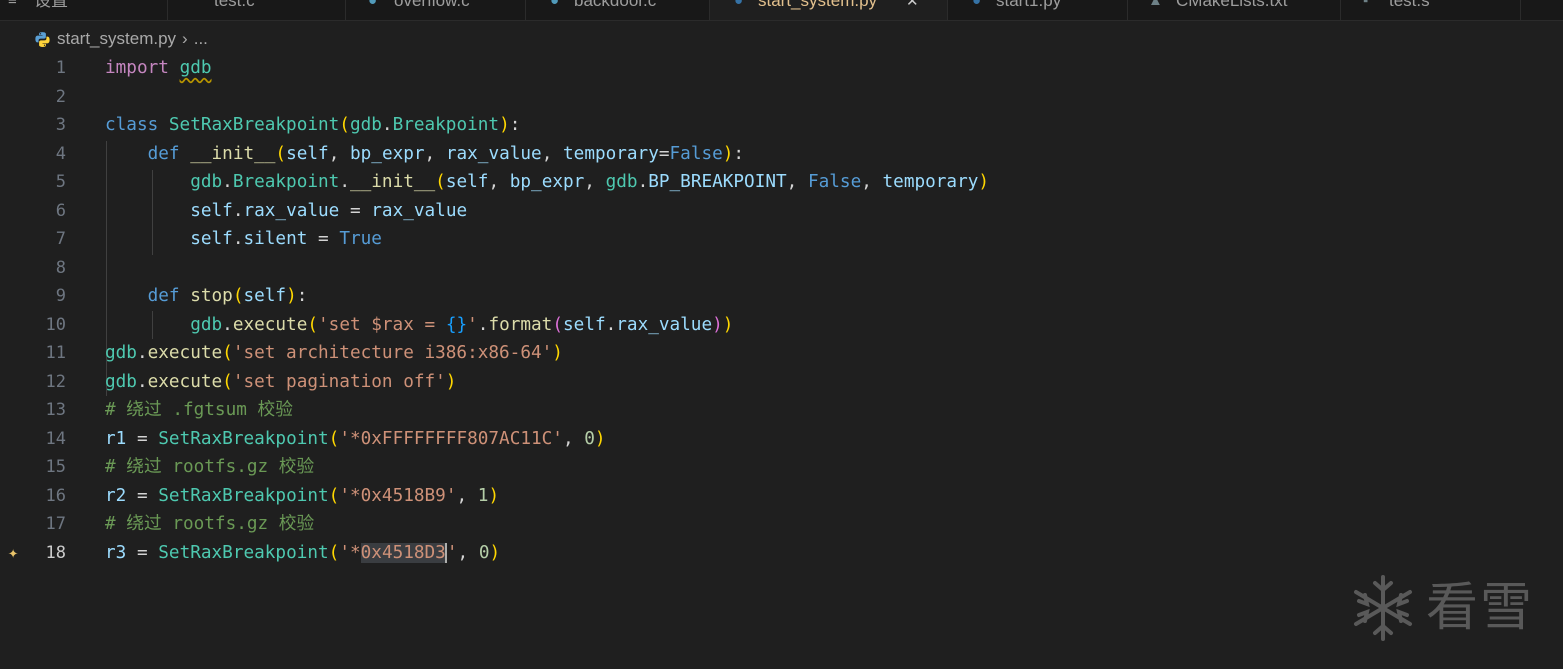 The image size is (1563, 669). Describe the element at coordinates (116, 39) in the screenshot. I see `breadcrumb-file: start_system.py` at that location.